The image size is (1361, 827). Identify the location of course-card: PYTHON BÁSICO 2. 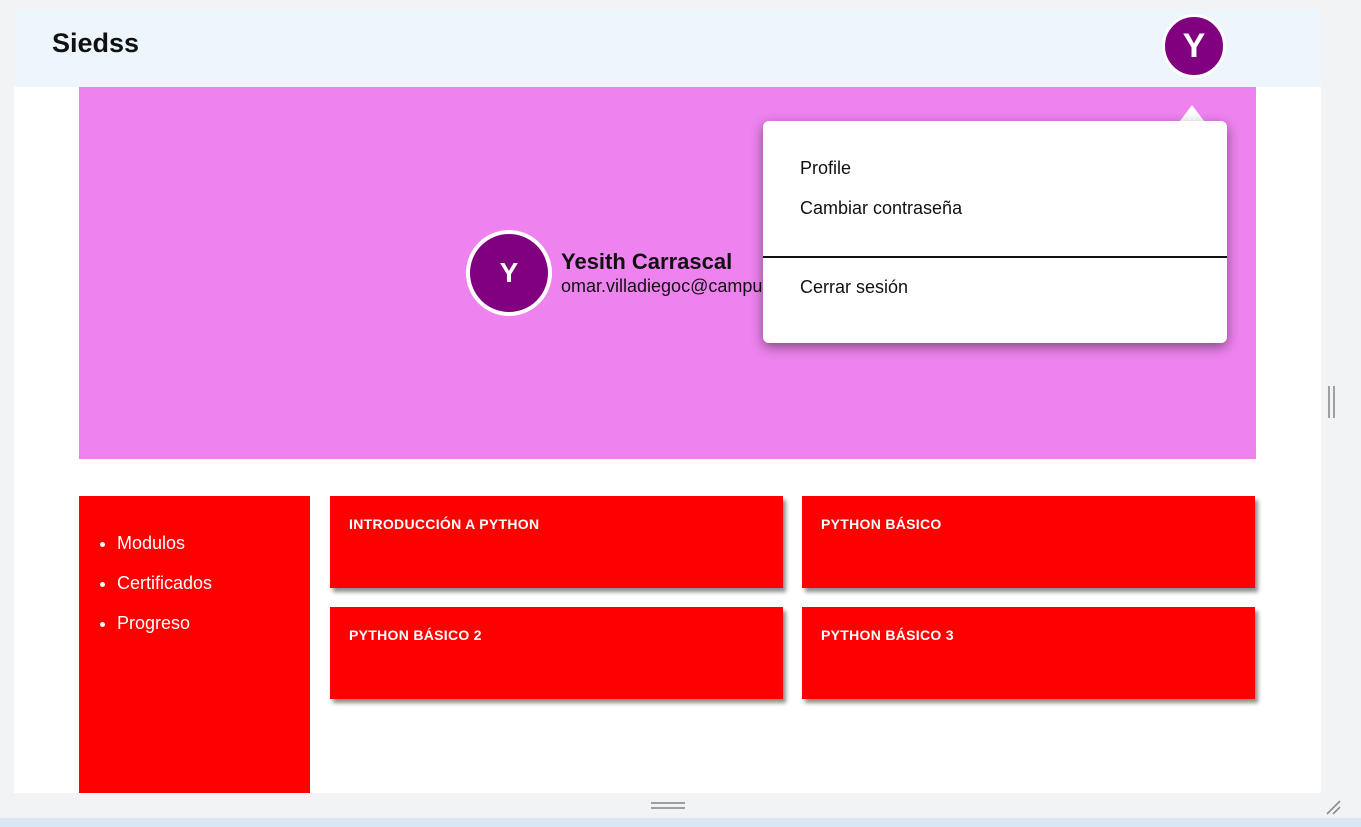
(556, 653).